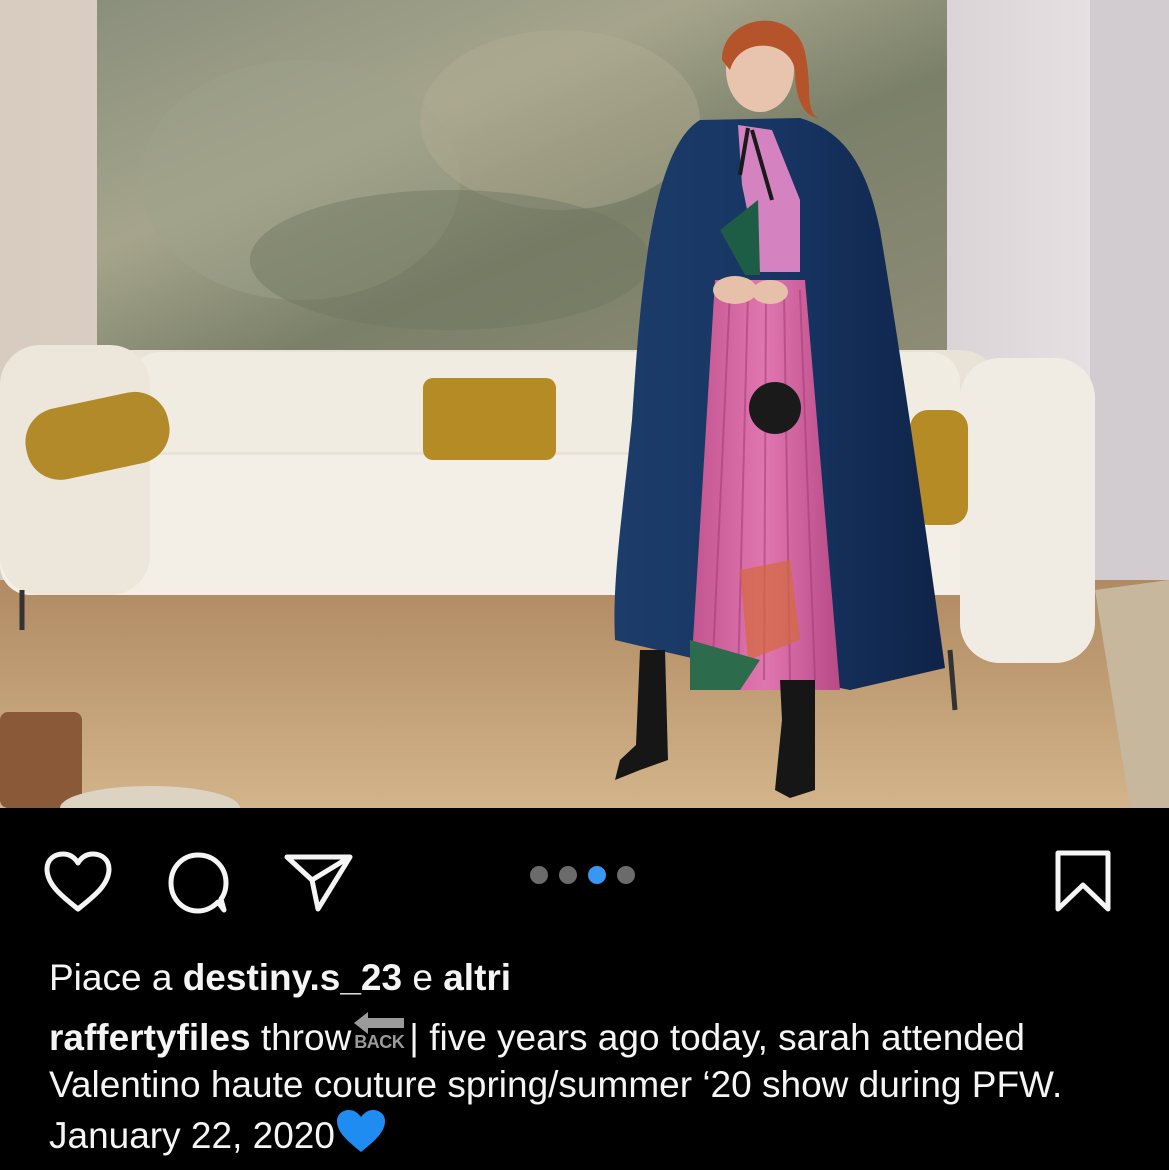  I want to click on paper-plane-icon, so click(319, 883).